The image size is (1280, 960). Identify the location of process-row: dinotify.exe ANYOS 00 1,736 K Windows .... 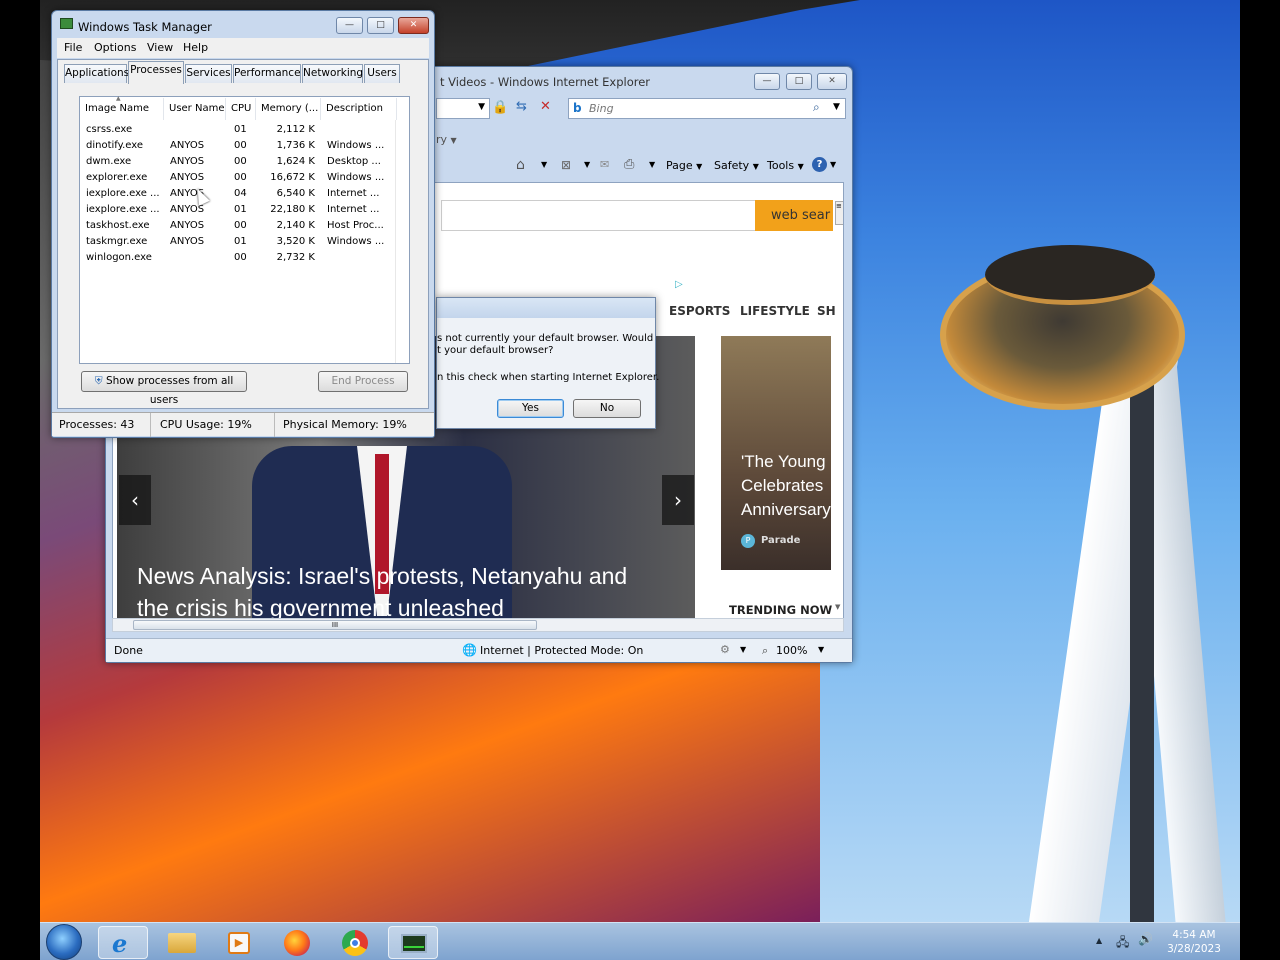
(244, 146).